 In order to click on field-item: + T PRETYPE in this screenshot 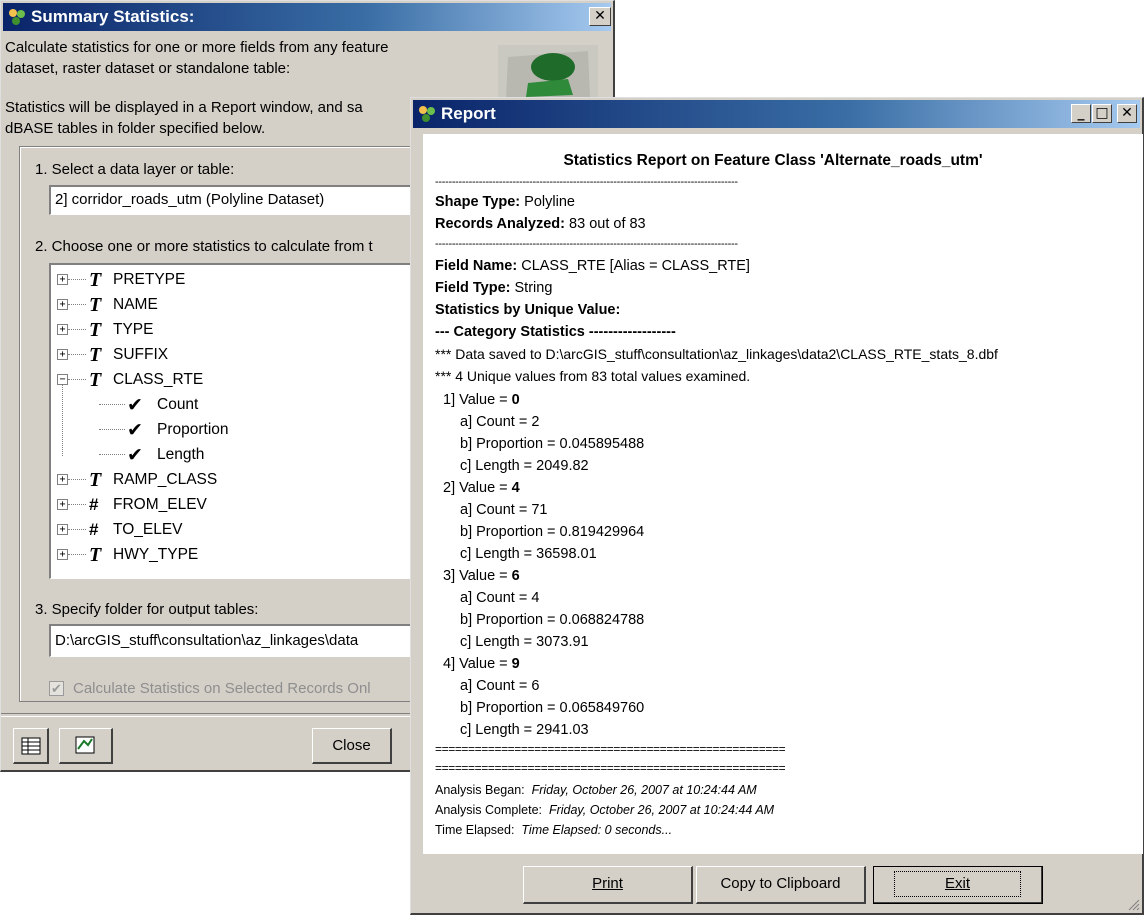, I will do `click(236, 280)`.